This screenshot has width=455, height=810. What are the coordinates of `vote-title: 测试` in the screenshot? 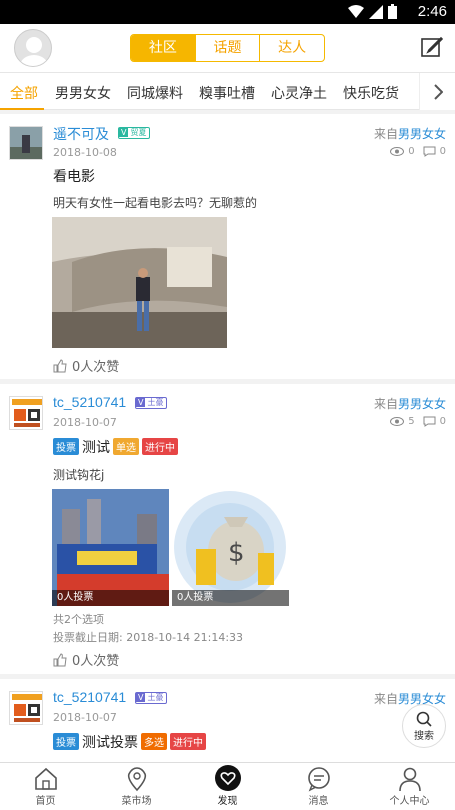 It's located at (96, 447).